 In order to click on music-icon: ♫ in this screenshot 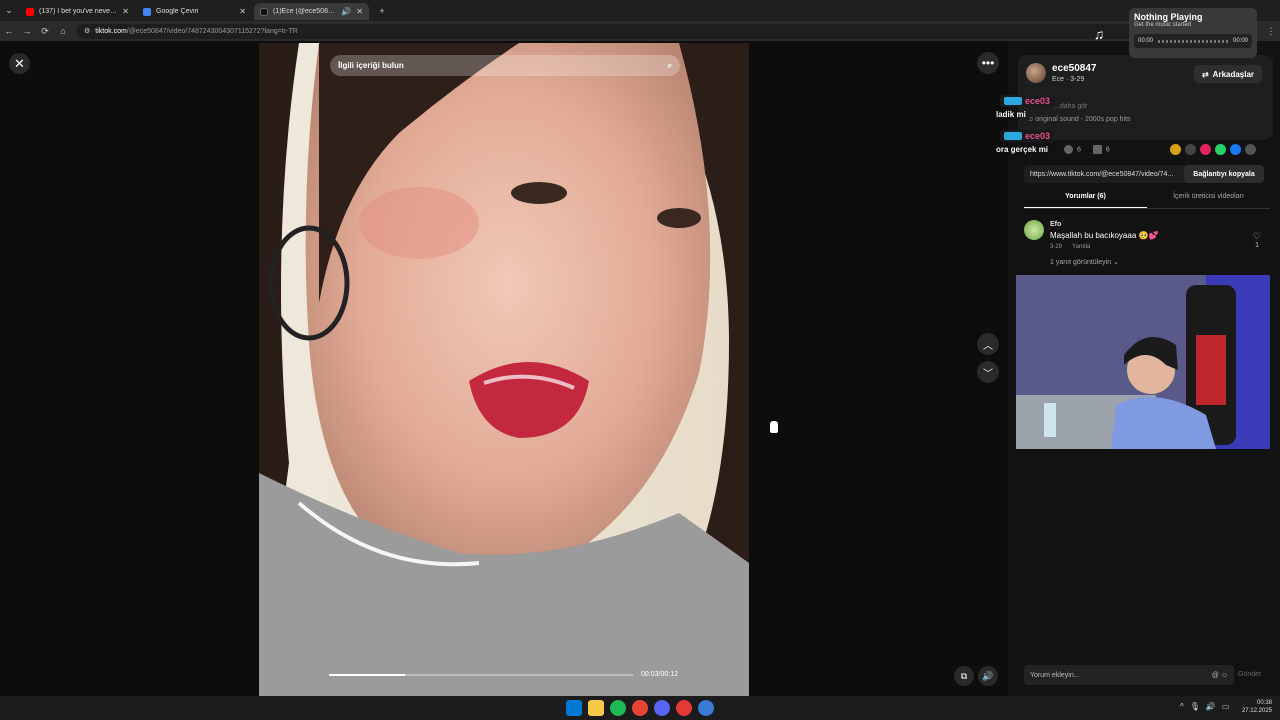, I will do `click(1099, 34)`.